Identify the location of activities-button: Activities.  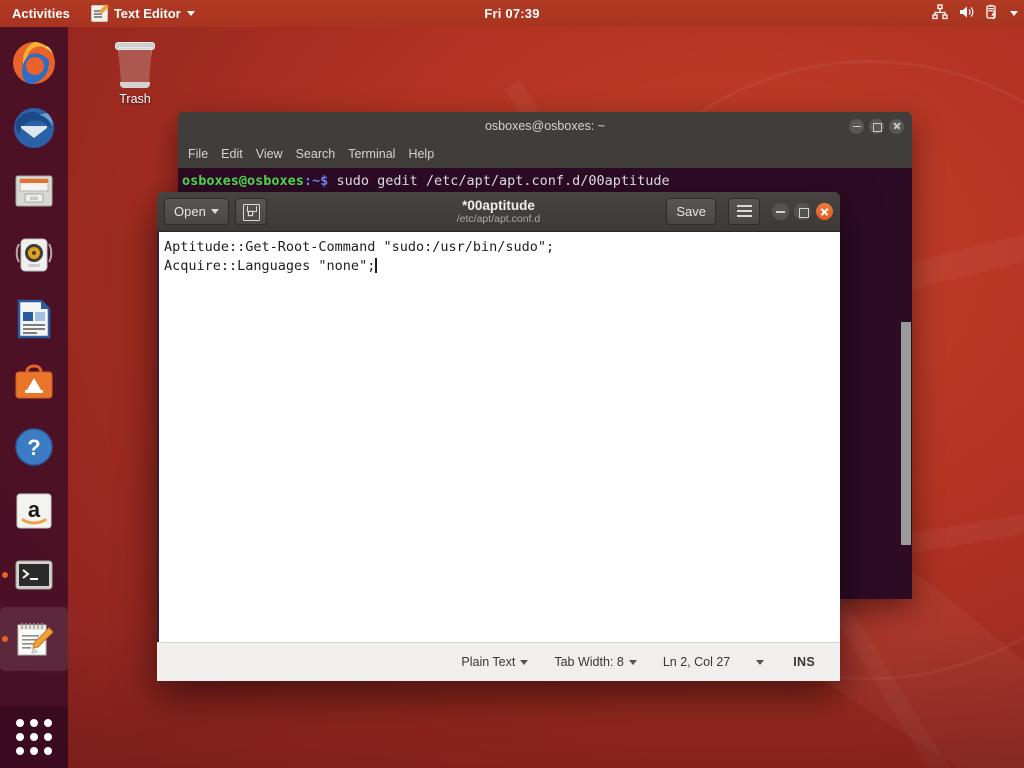
(41, 13).